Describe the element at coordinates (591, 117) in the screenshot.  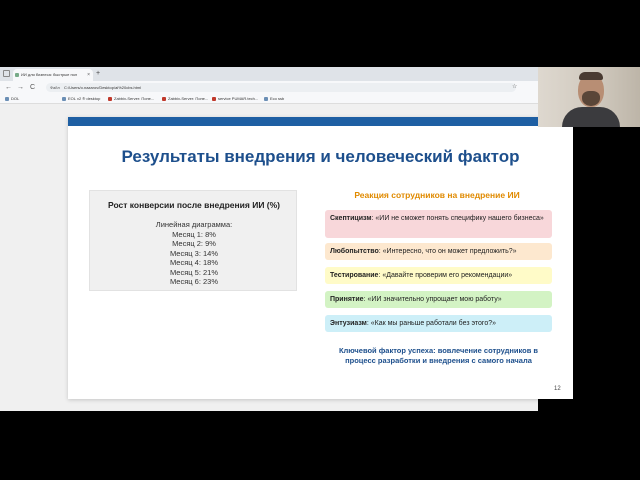
I see `presenter-body` at that location.